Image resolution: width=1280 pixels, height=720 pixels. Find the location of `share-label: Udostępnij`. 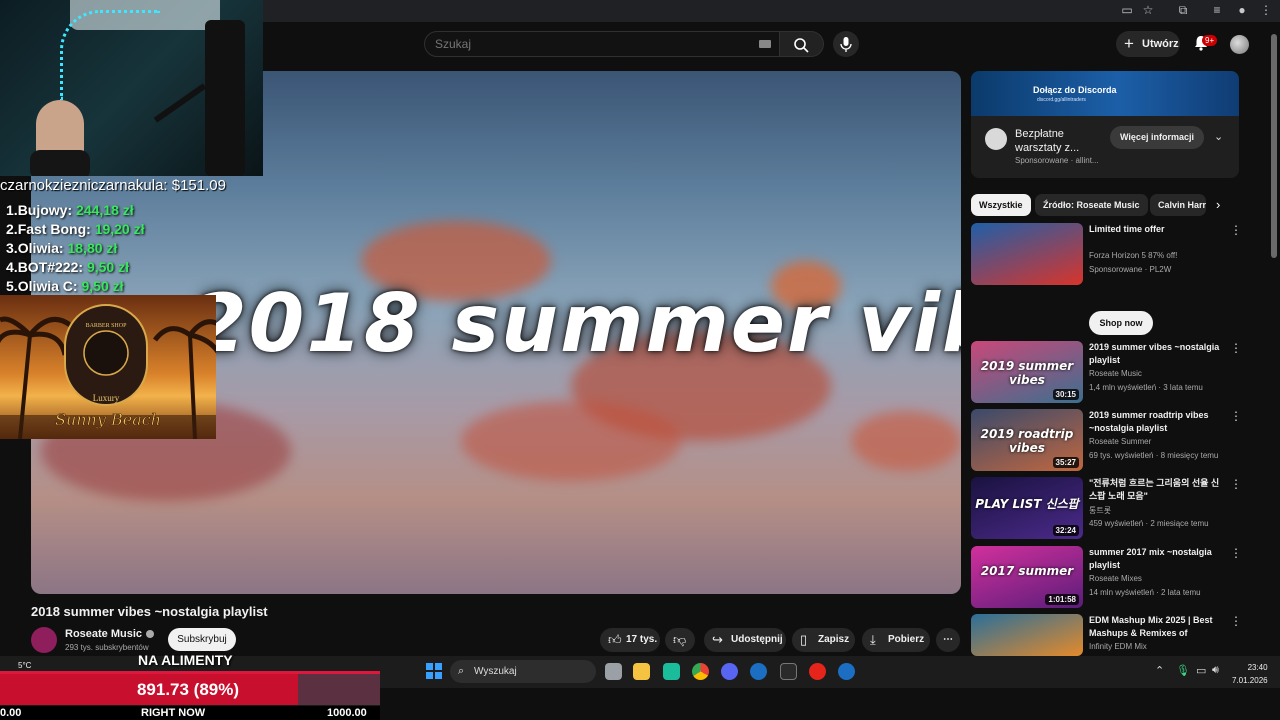

share-label: Udostępnij is located at coordinates (757, 639).